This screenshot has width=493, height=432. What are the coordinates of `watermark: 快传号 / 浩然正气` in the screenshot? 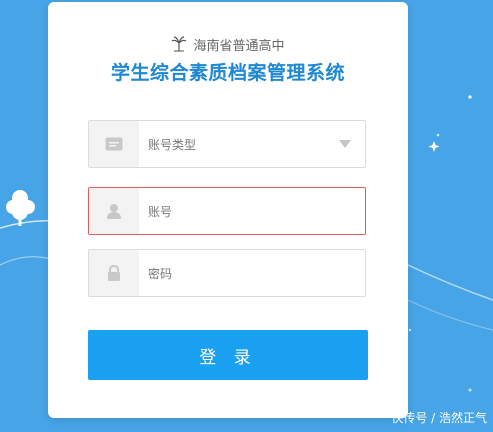 It's located at (439, 418).